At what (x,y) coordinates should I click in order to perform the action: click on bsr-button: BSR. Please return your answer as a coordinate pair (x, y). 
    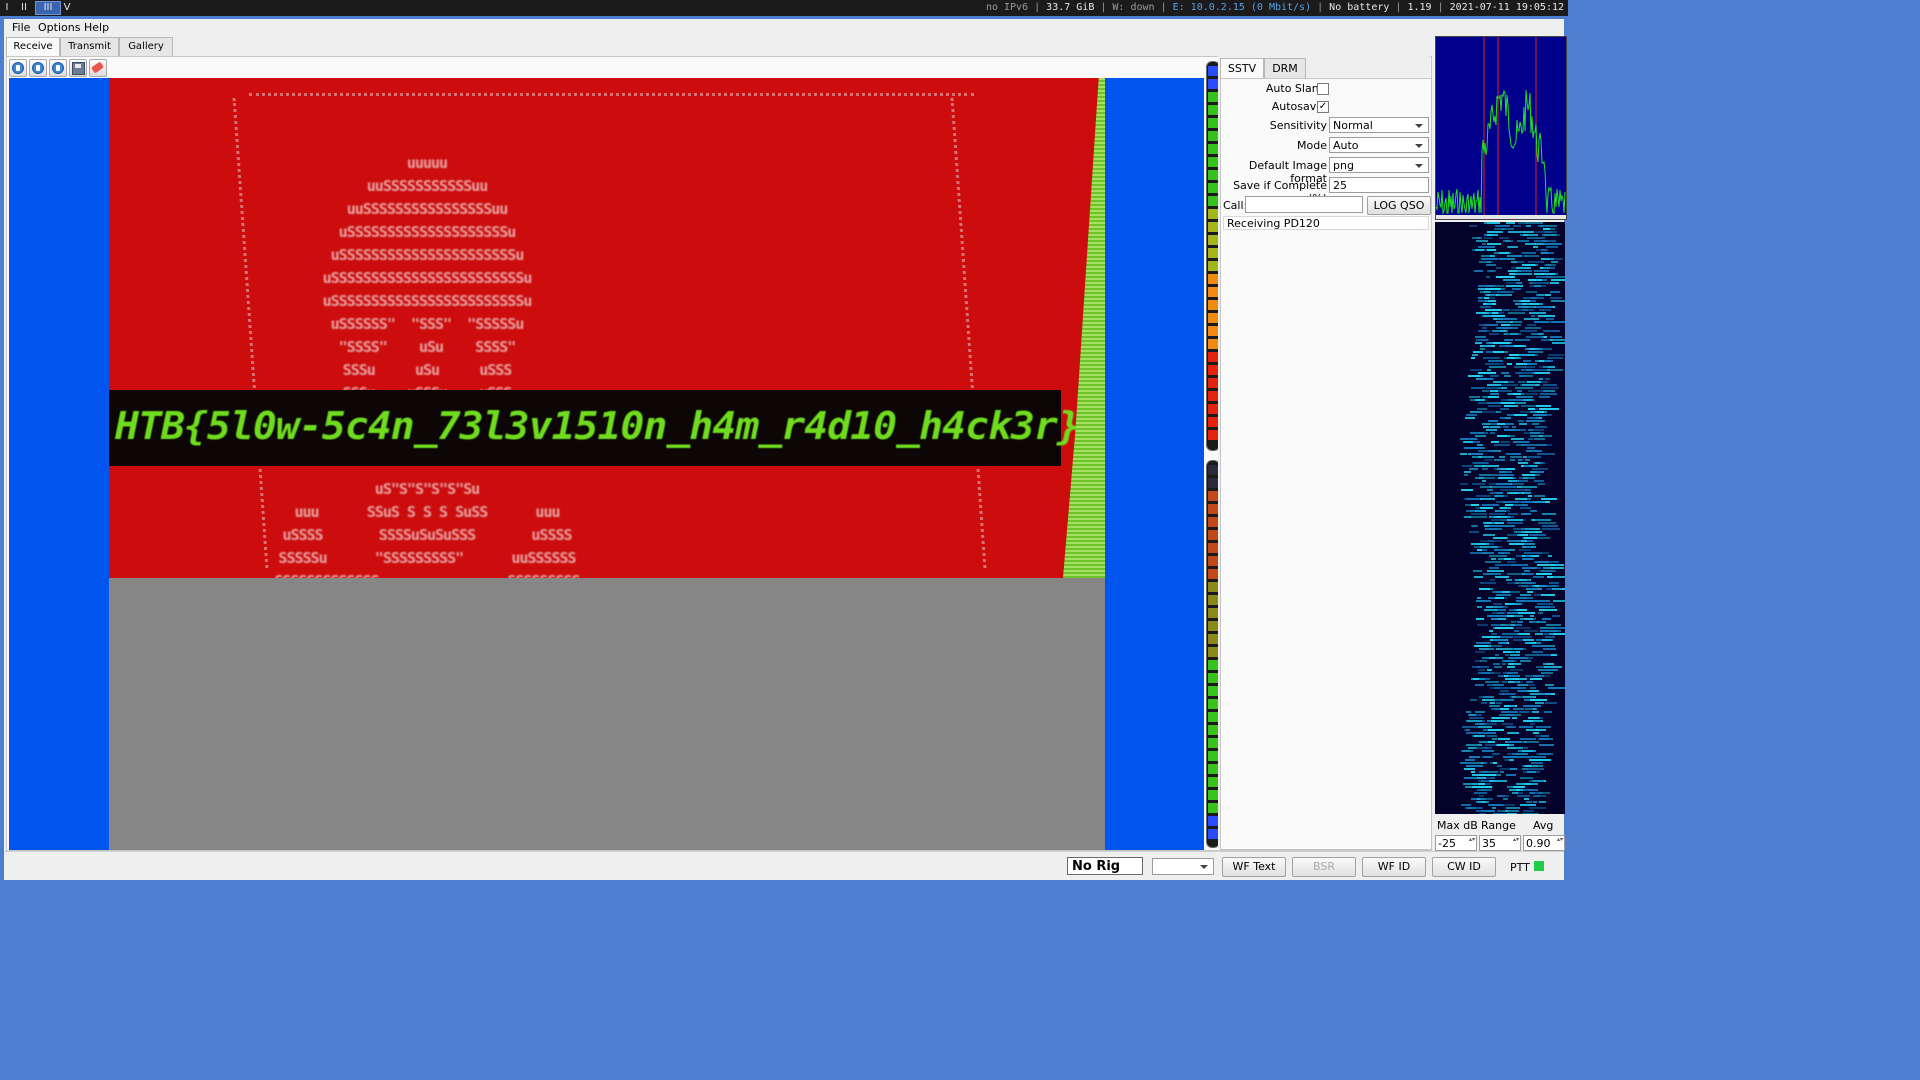
    Looking at the image, I should click on (1324, 867).